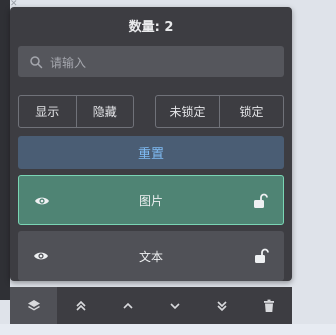 The width and height of the screenshot is (336, 335). I want to click on show-button: 显示, so click(47, 111).